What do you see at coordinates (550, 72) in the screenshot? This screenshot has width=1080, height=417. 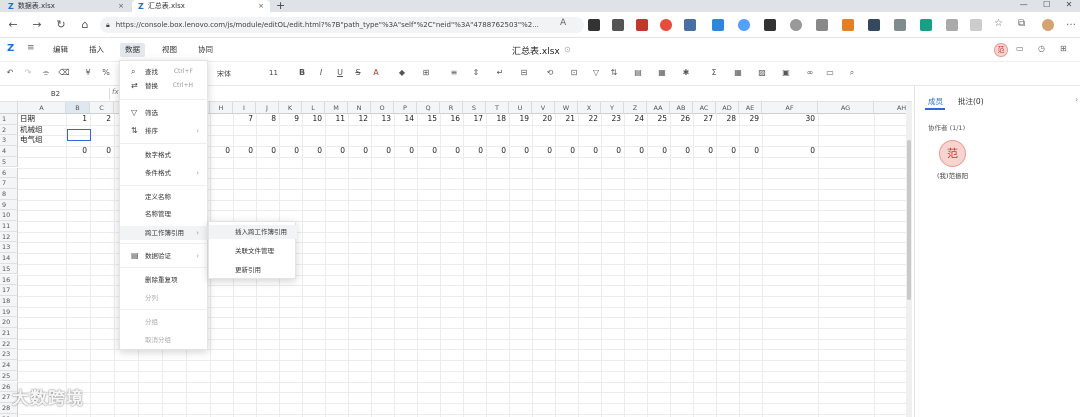 I see `rotate-icon: ⟲` at bounding box center [550, 72].